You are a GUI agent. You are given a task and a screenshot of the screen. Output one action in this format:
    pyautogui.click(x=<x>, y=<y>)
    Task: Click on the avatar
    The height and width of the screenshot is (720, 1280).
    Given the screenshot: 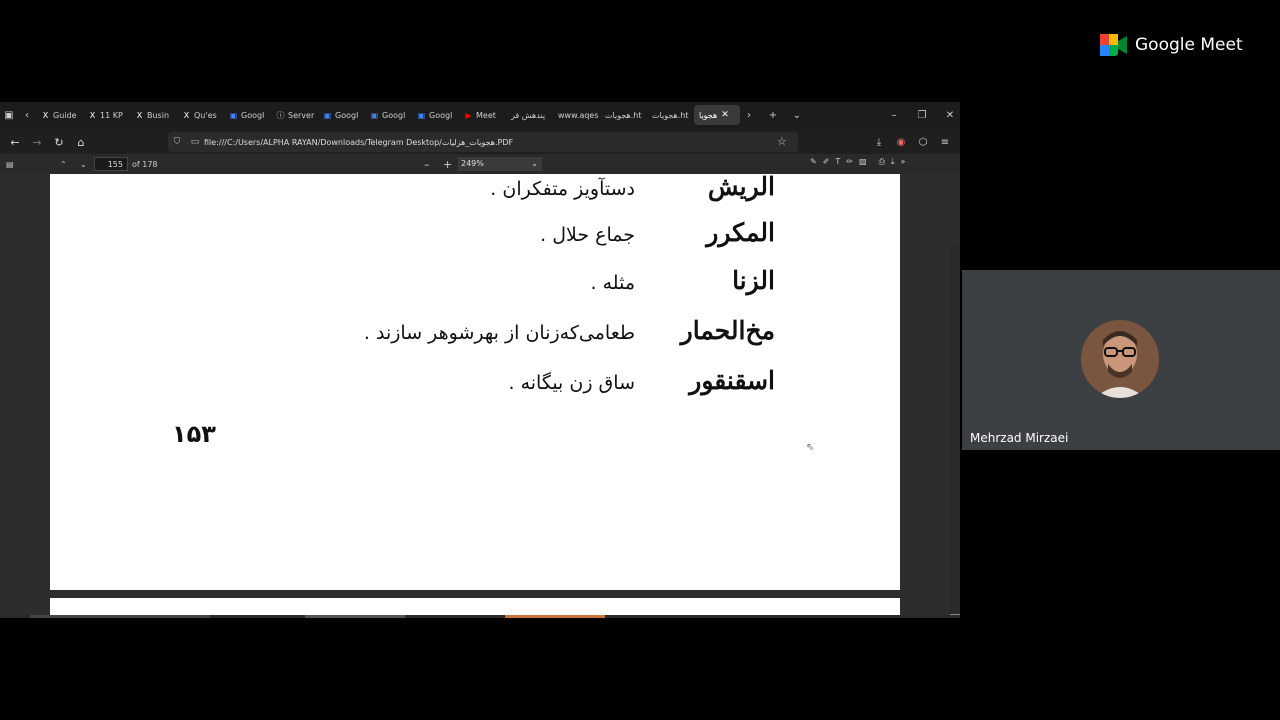 What is the action you would take?
    pyautogui.click(x=1120, y=359)
    